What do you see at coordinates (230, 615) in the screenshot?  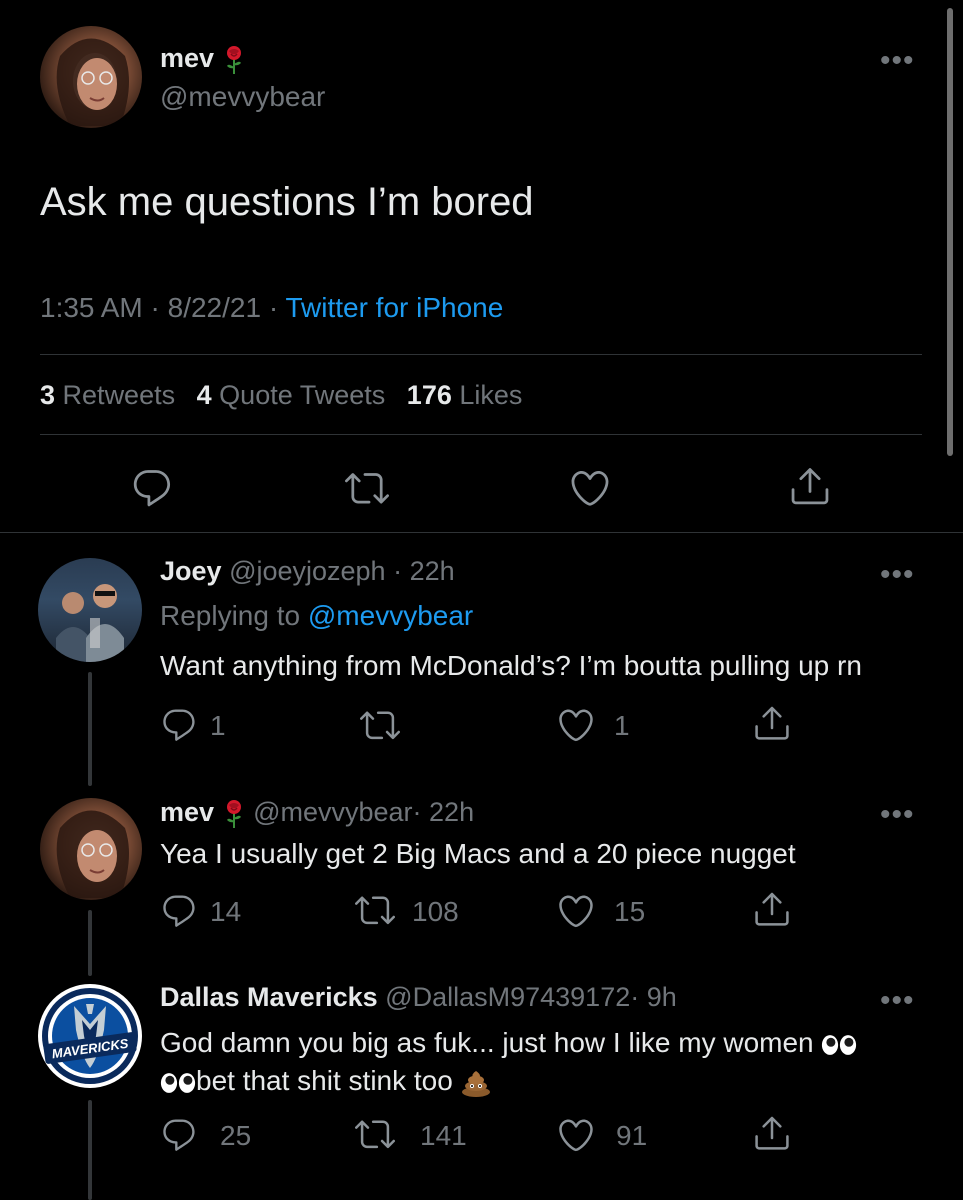 I see `replying-prefix: Replying to` at bounding box center [230, 615].